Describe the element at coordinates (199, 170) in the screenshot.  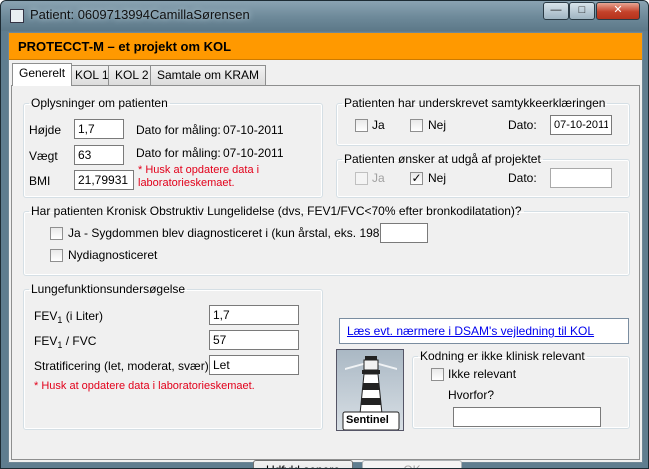
I see `patient-note-line1: * Husk at opdatere data i` at that location.